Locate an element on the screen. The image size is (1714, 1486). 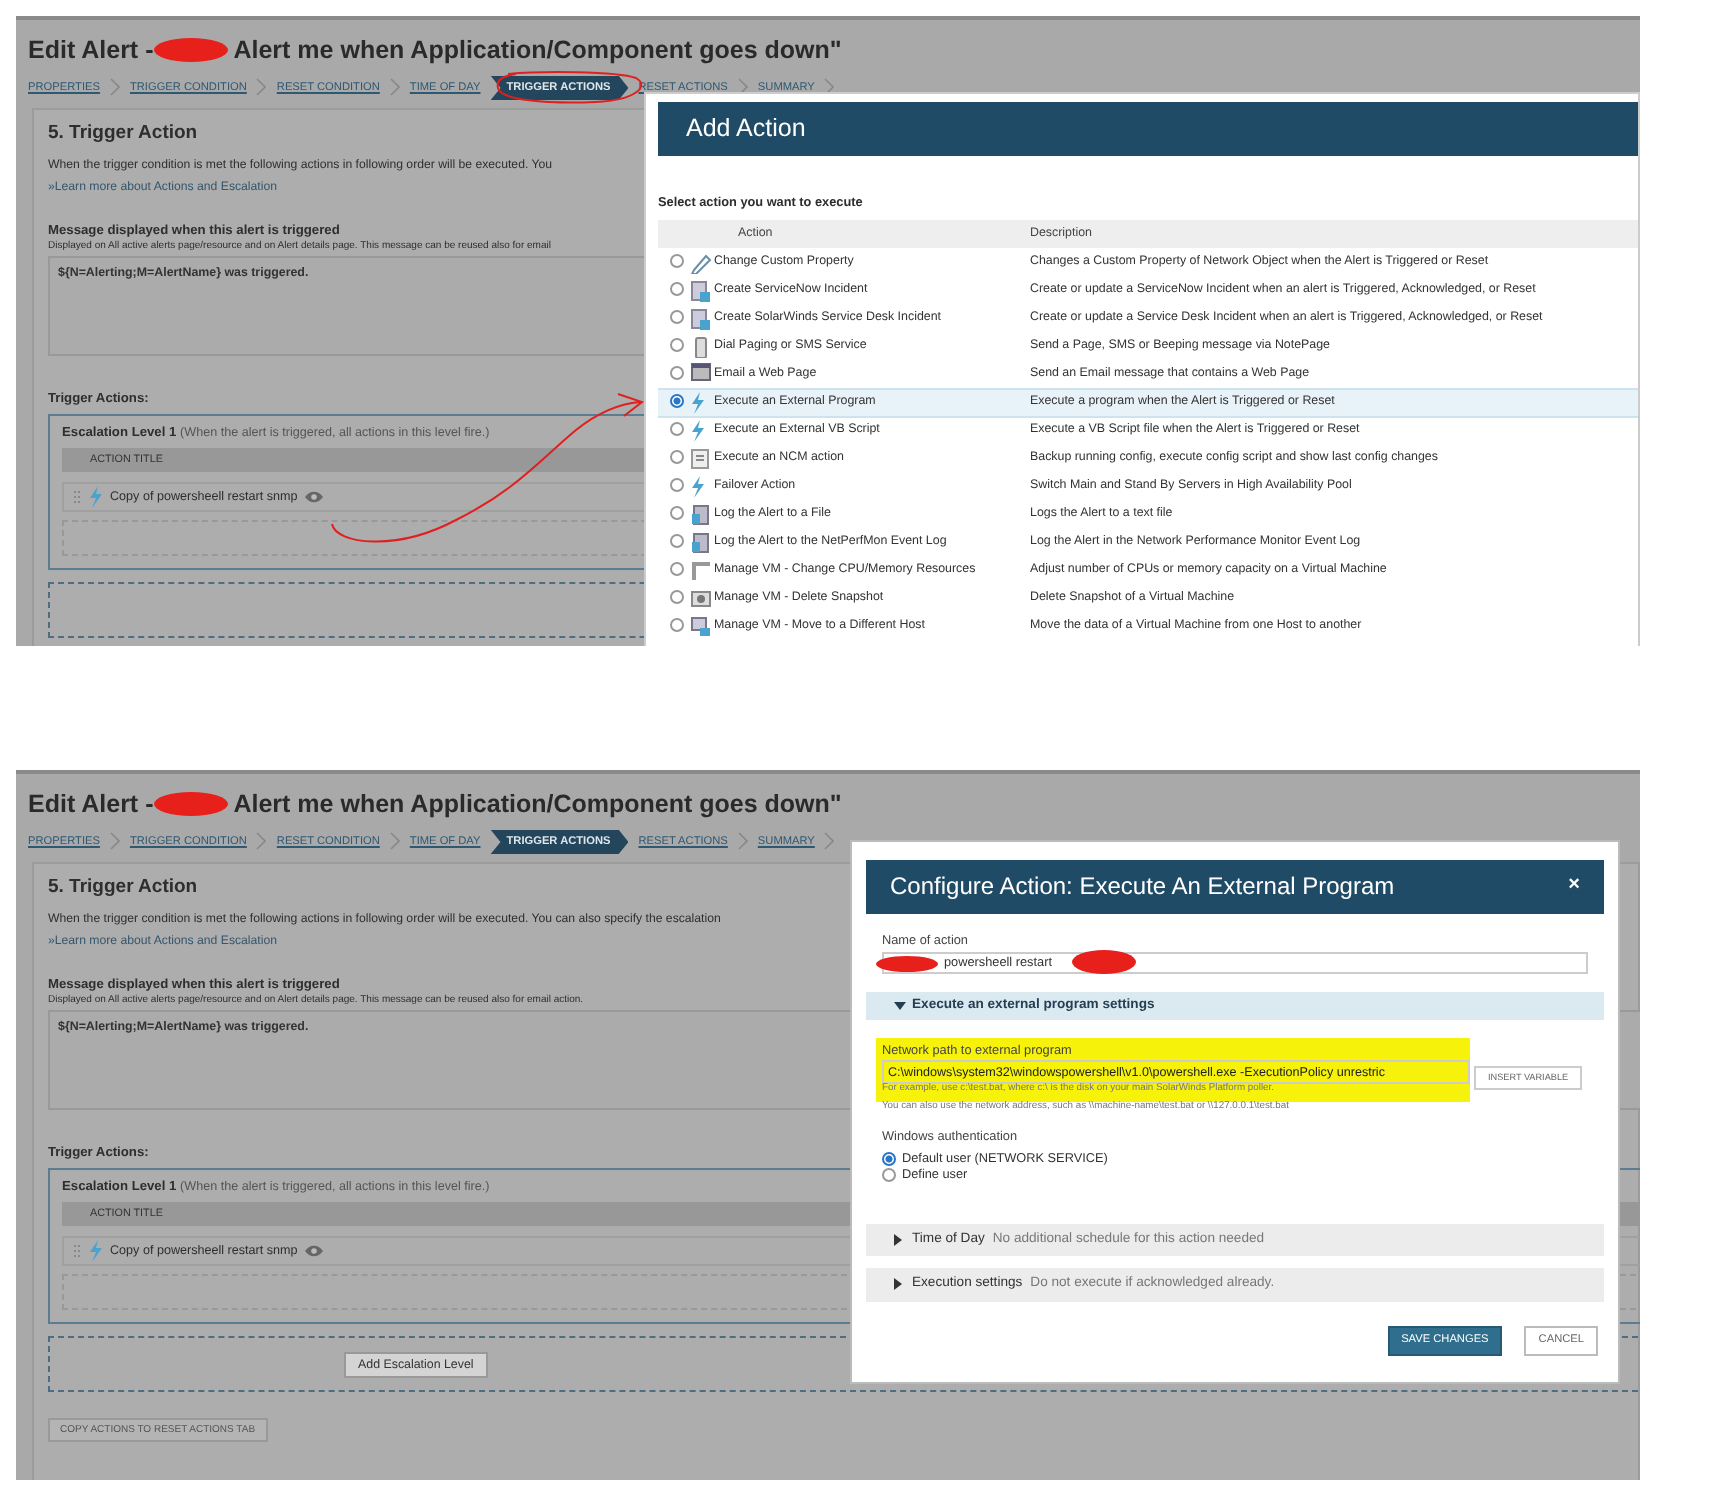
pager-icon is located at coordinates (700, 346).